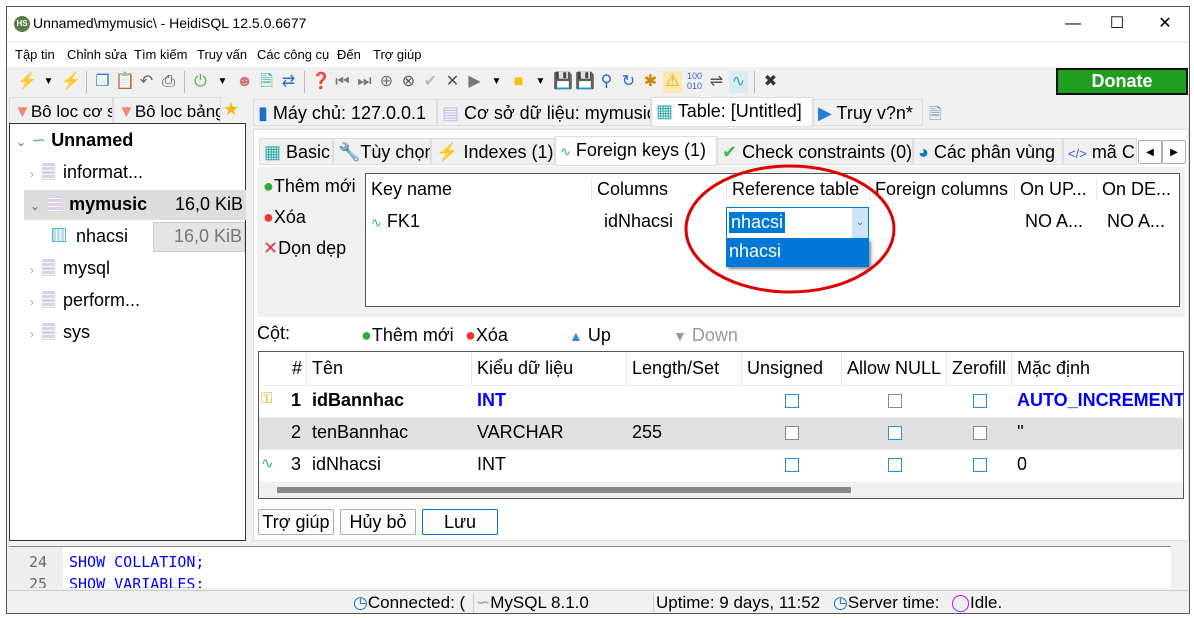 This screenshot has width=1194, height=618. I want to click on wrap-icon: ⇌, so click(716, 82).